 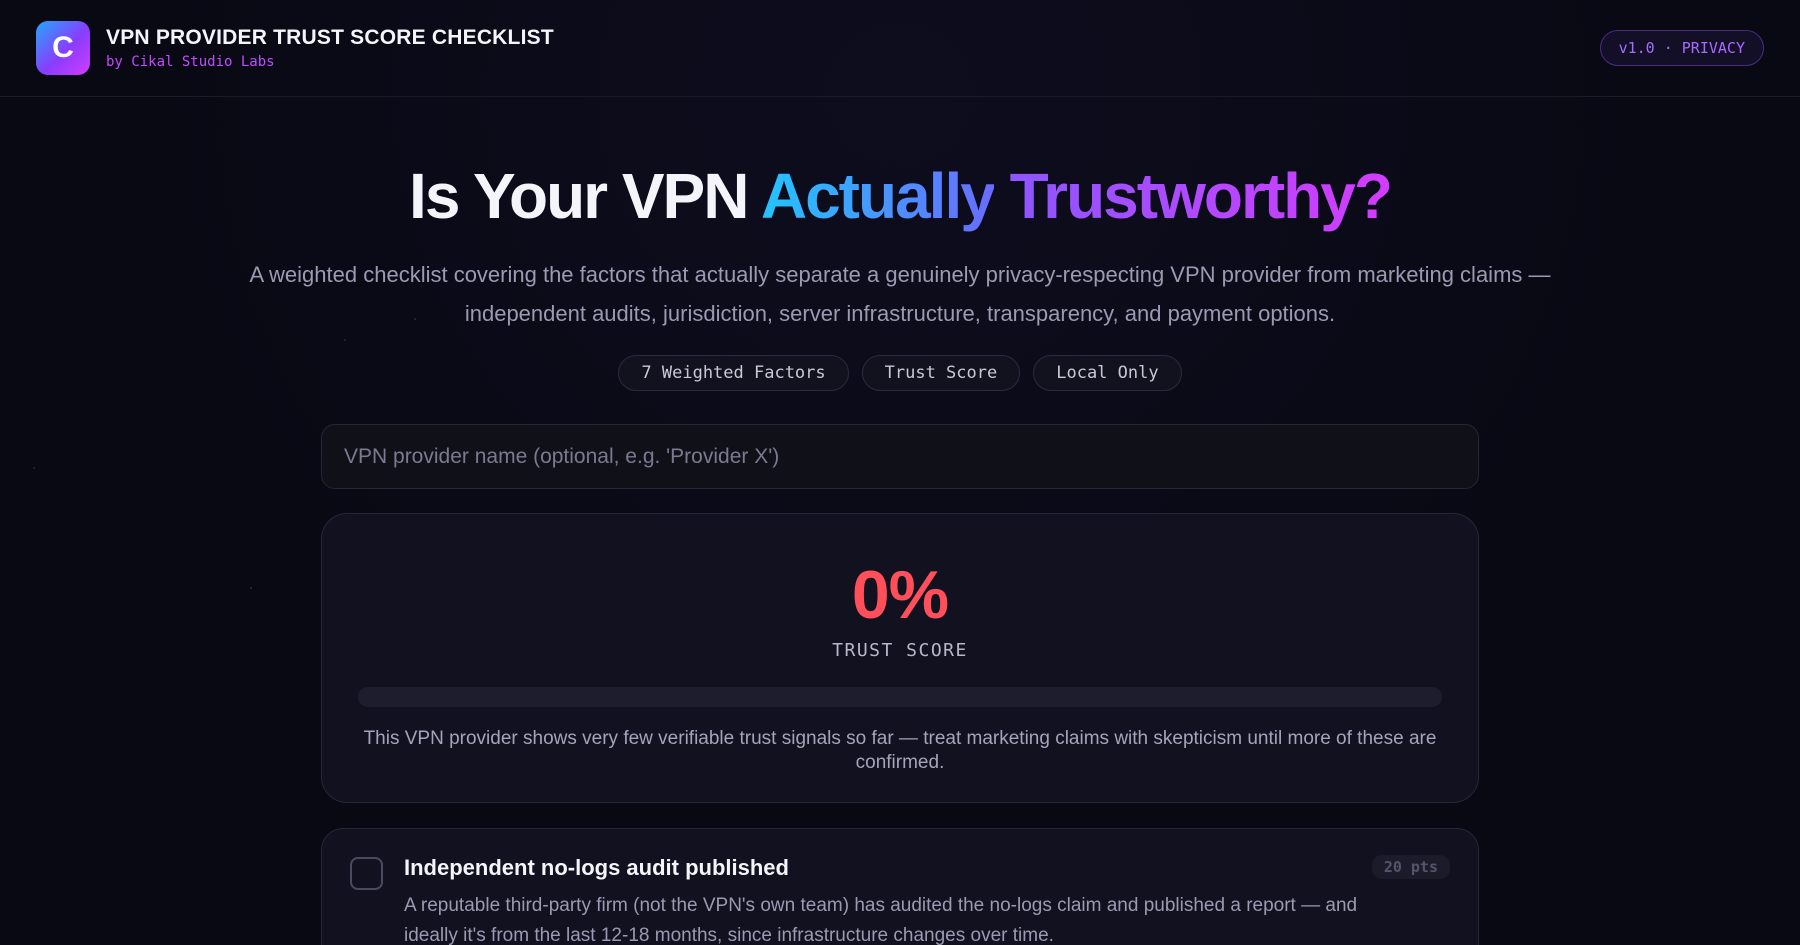 What do you see at coordinates (1107, 373) in the screenshot?
I see `tag-local-only: Local Only` at bounding box center [1107, 373].